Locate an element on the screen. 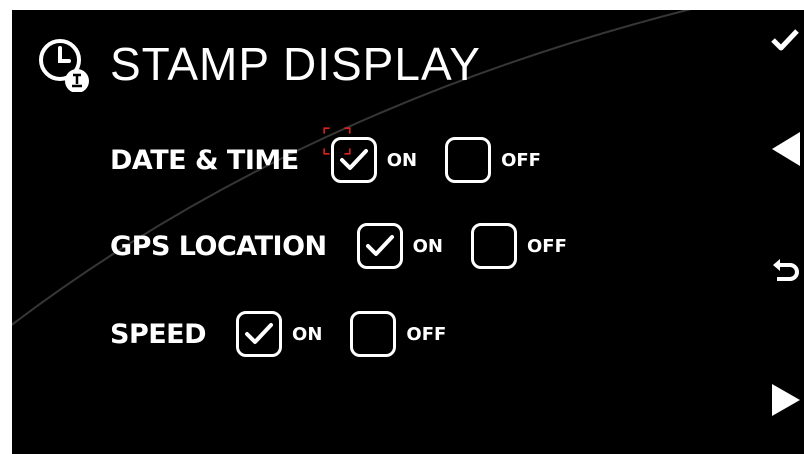  setting-label: DATE & TIME is located at coordinates (204, 160).